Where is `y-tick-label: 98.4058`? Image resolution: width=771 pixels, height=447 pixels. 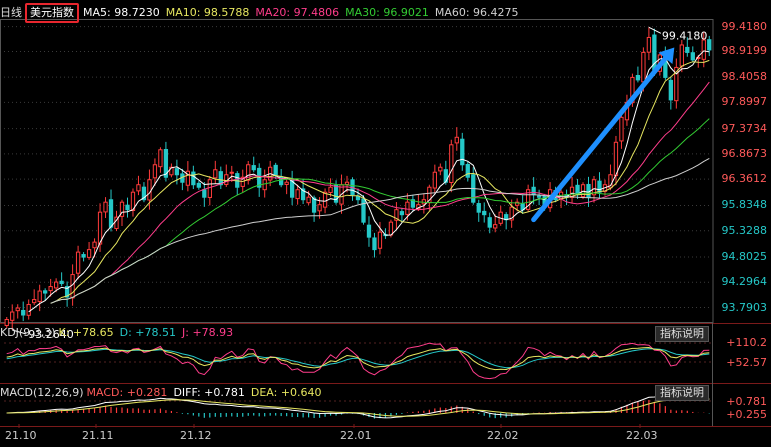
y-tick-label: 98.4058 is located at coordinates (744, 77).